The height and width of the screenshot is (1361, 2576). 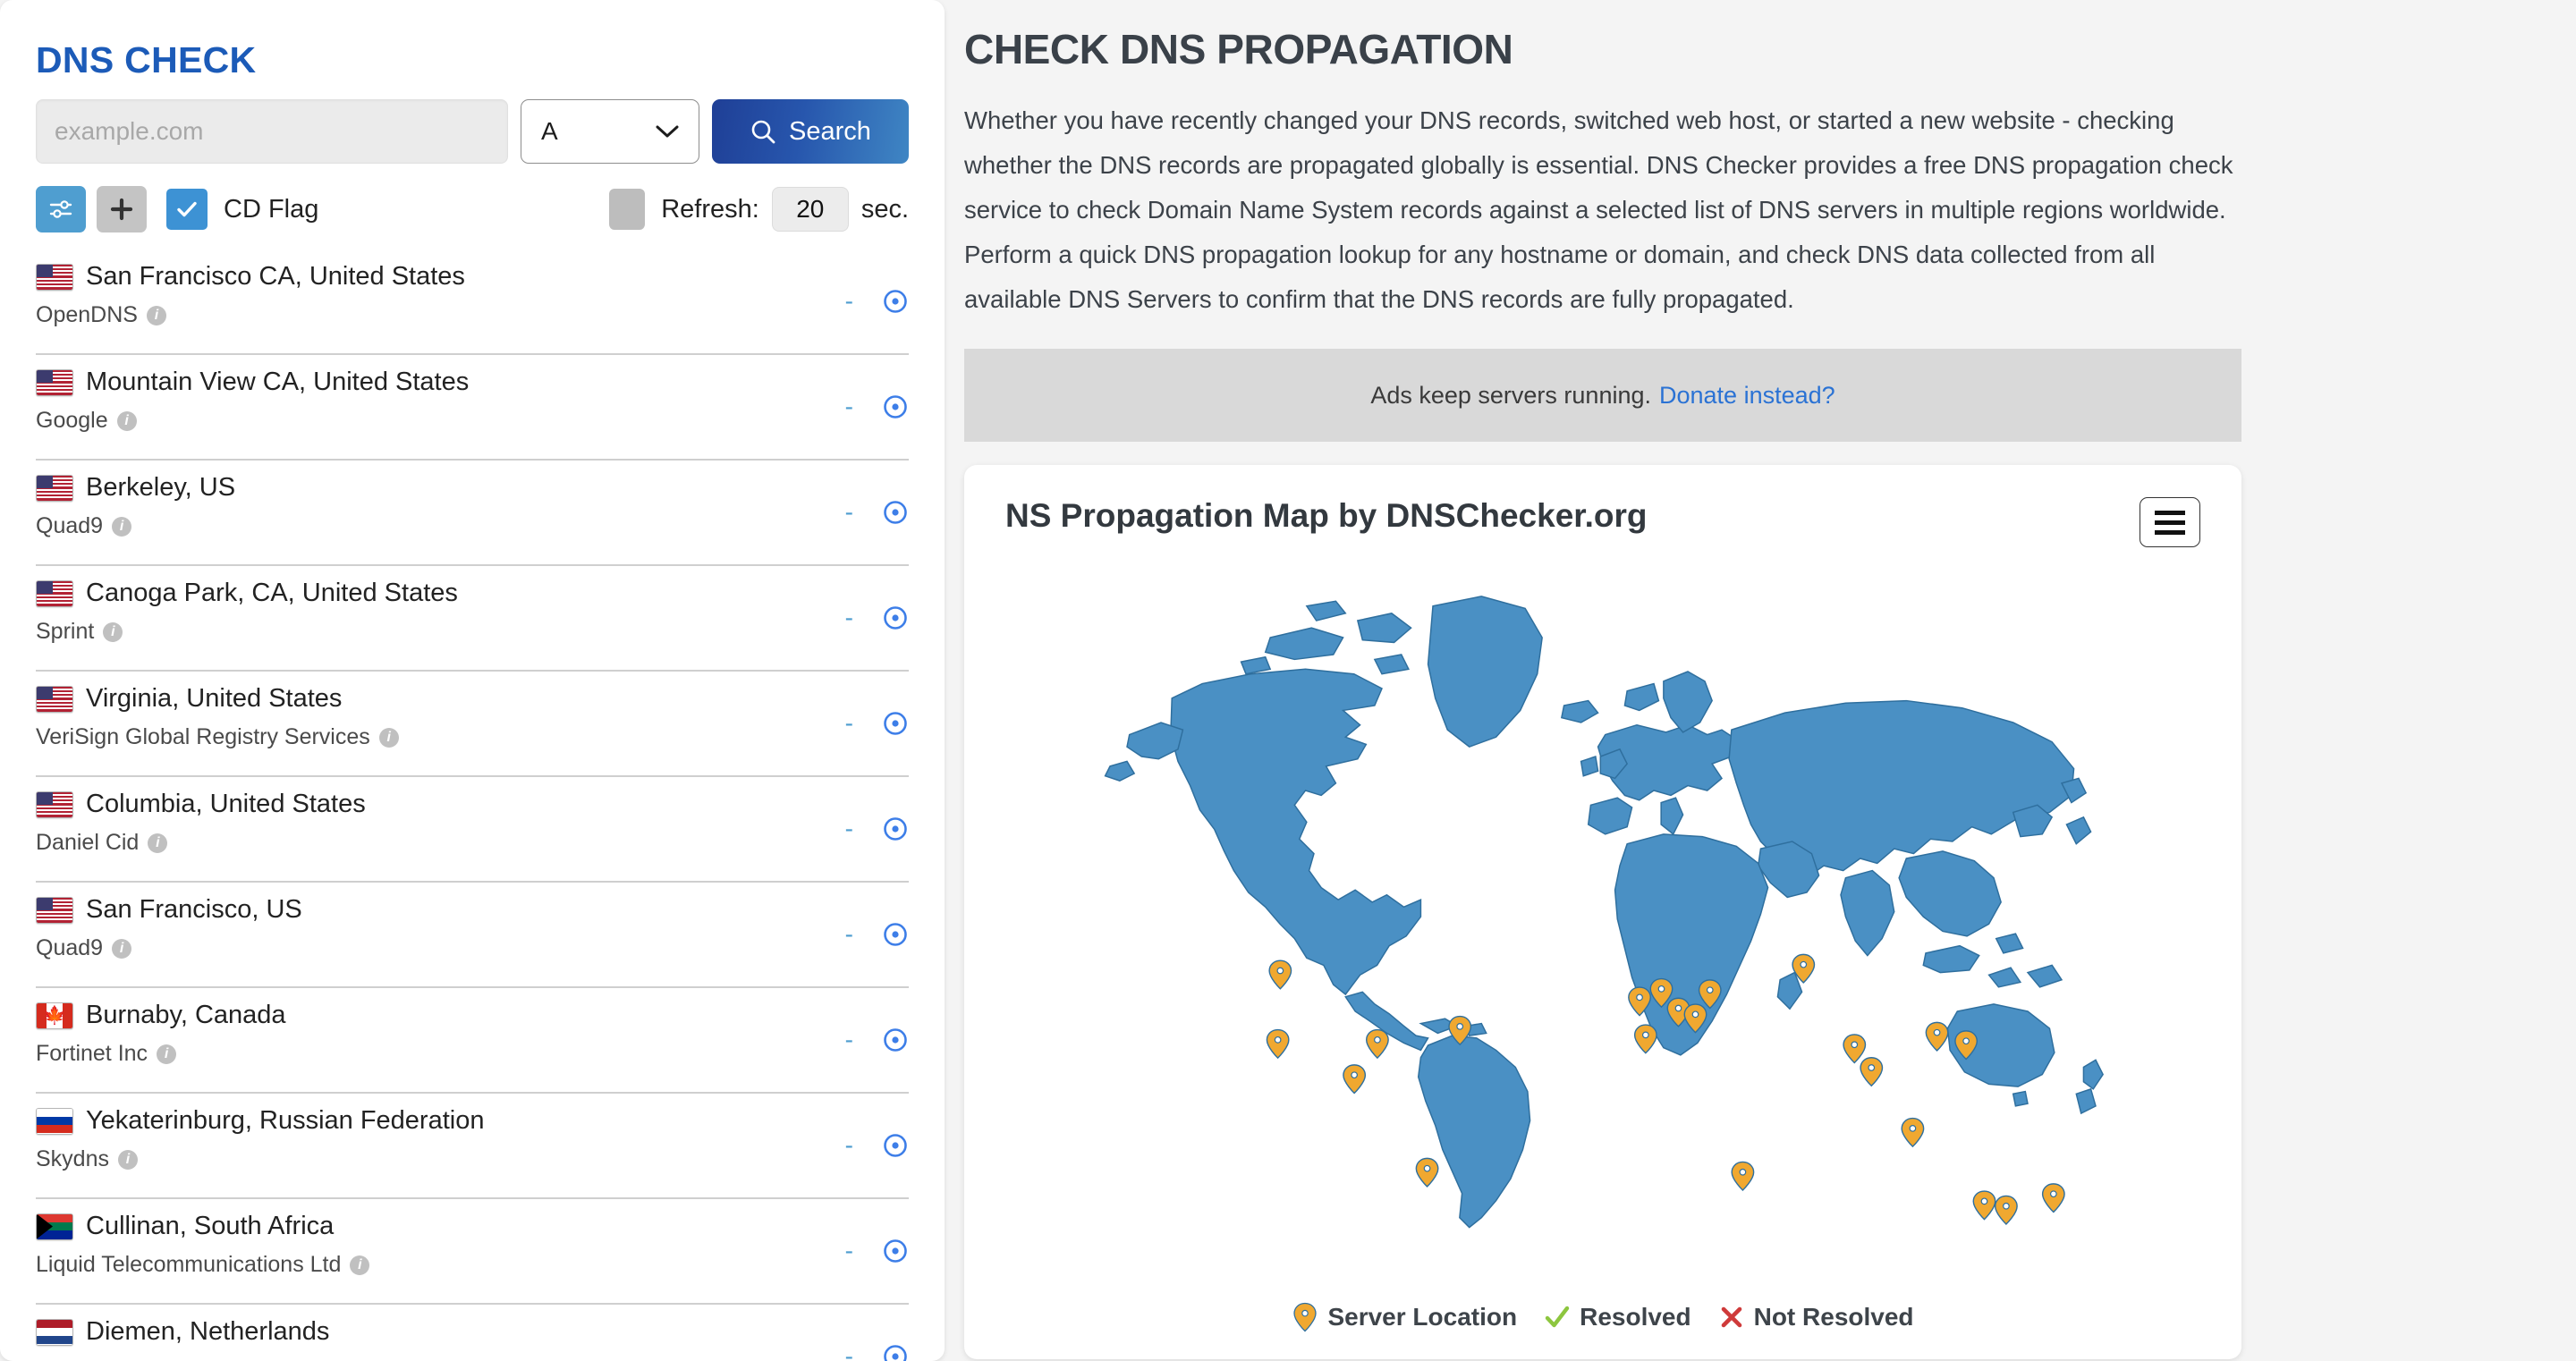 I want to click on search-button-label: Search, so click(x=830, y=131).